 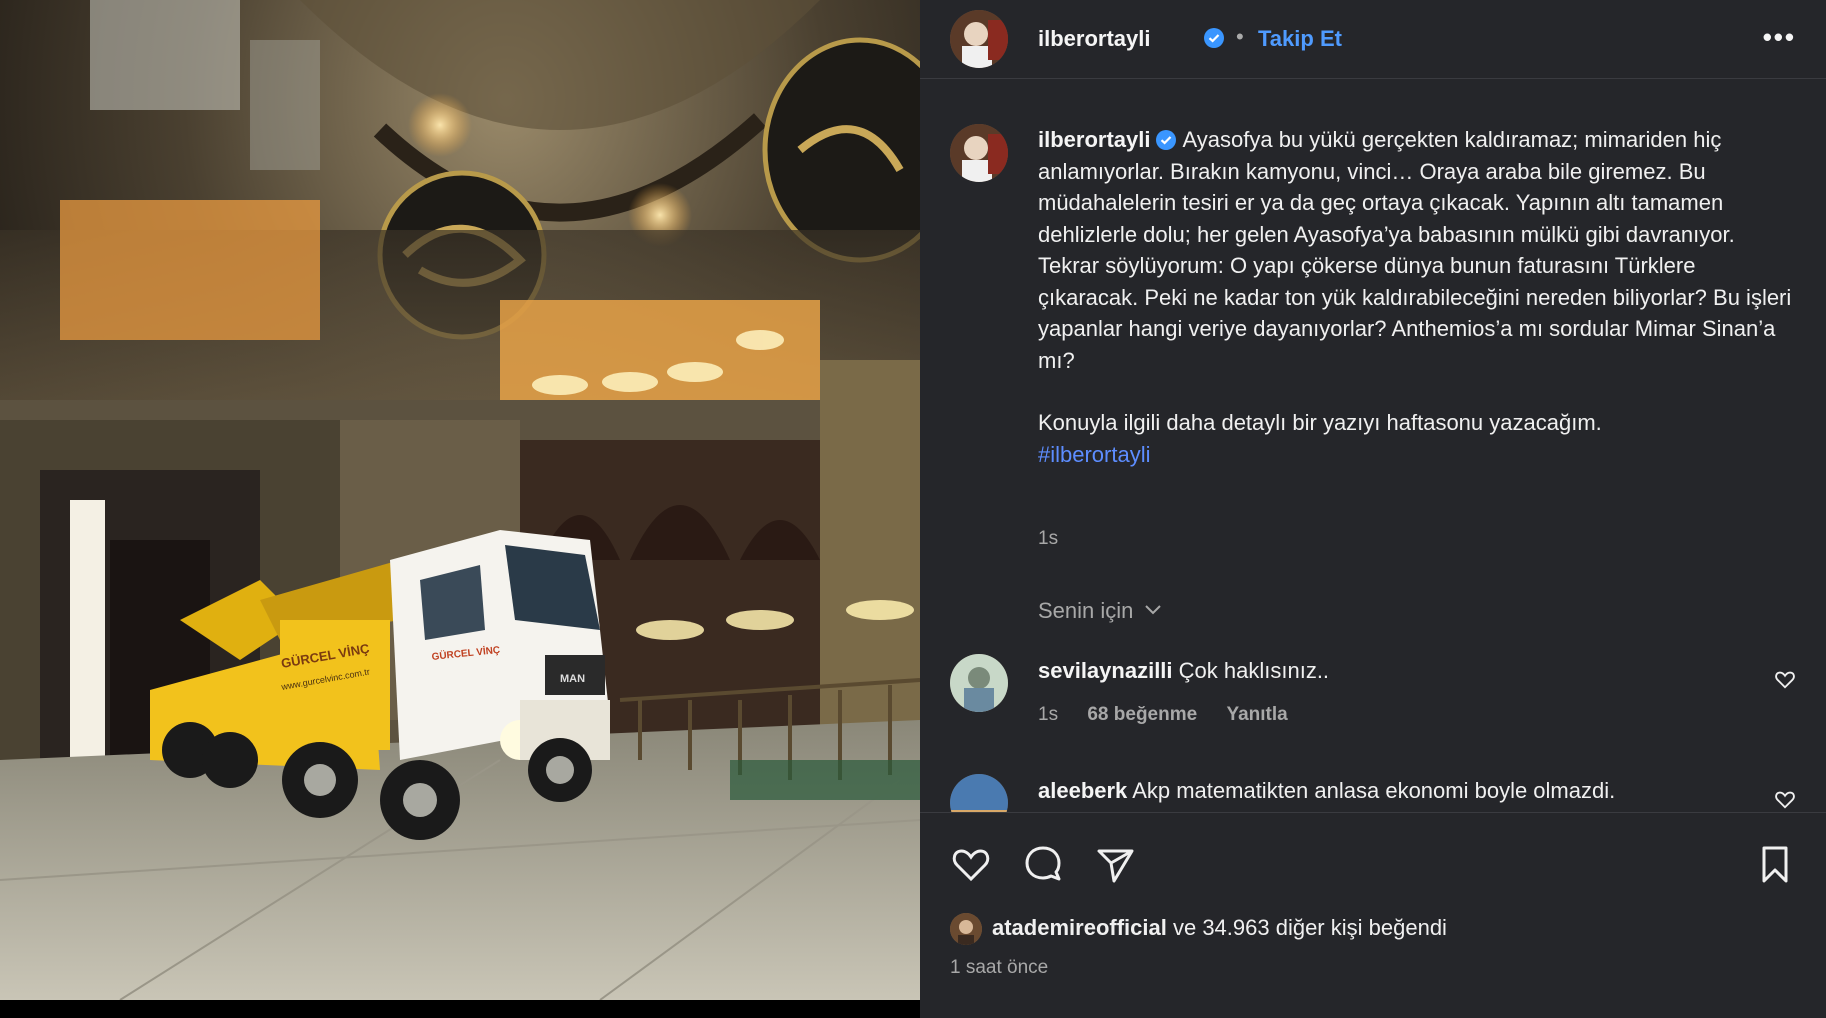 I want to click on comment-time: 1s, so click(x=1048, y=714).